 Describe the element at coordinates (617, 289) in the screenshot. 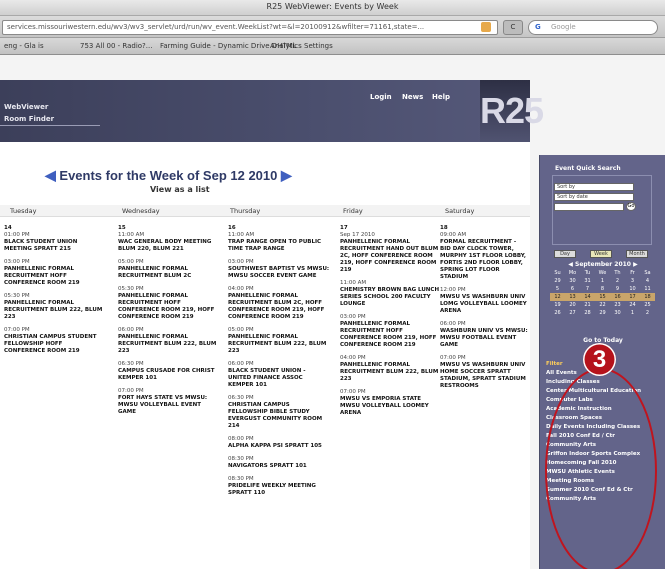

I see `day-cell: 9` at that location.